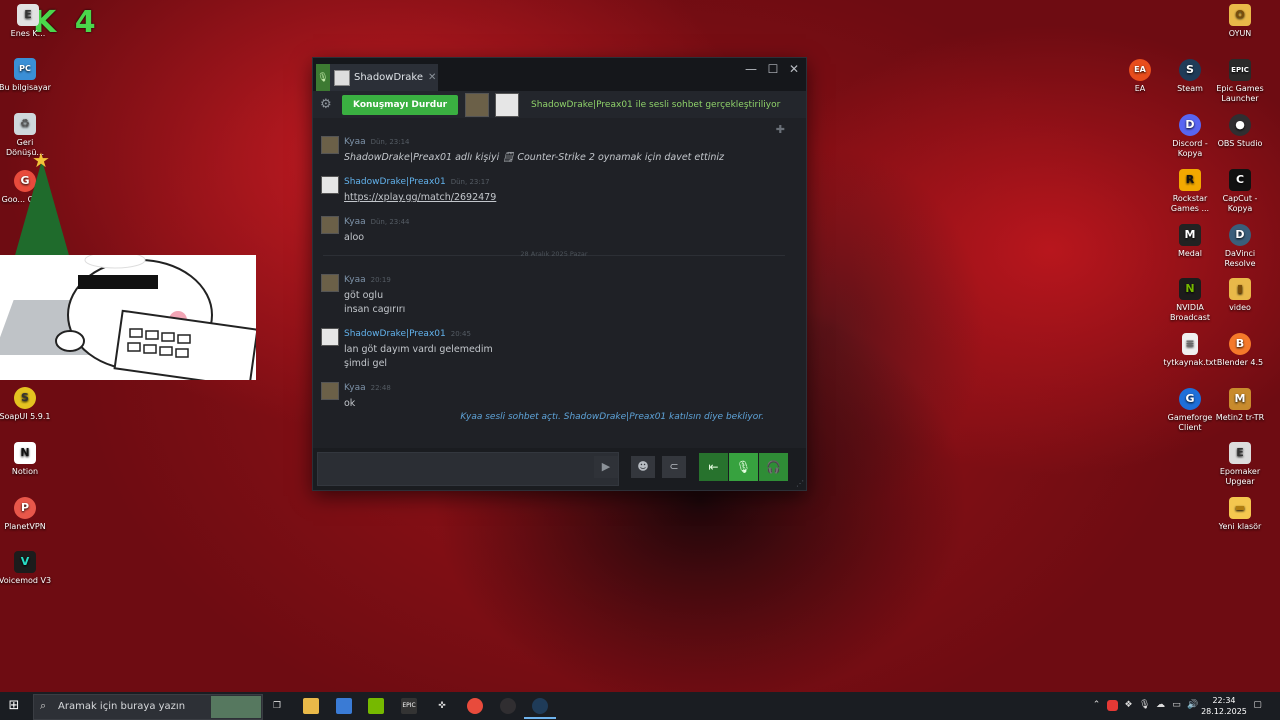 This screenshot has width=1280, height=720. I want to click on message-header: Kyaa Dün, 23:44, so click(377, 222).